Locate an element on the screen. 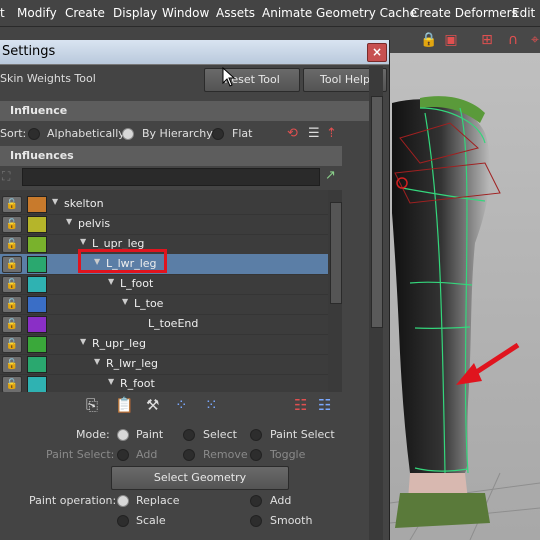 The width and height of the screenshot is (540, 540). mode-paint-radio is located at coordinates (123, 435).